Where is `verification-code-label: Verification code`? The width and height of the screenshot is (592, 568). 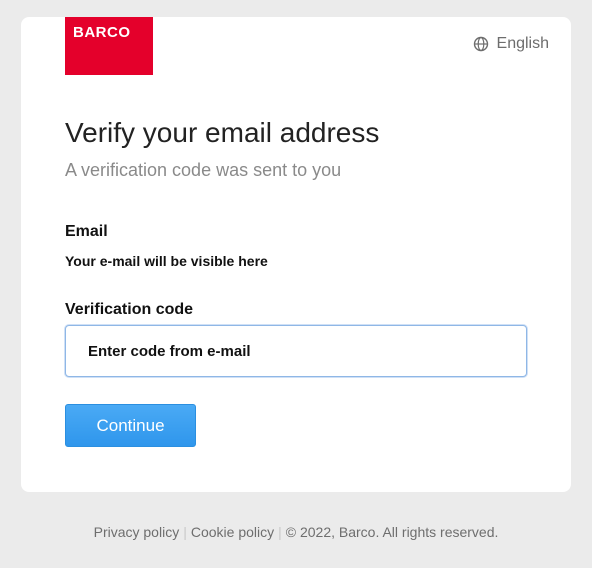 verification-code-label: Verification code is located at coordinates (129, 309).